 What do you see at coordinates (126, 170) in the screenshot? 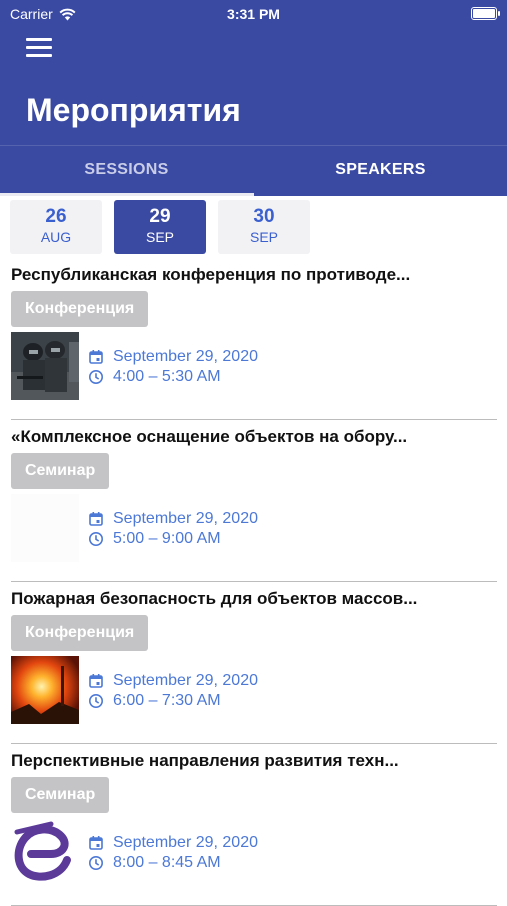
I see `tab-sessions: SESSIONS` at bounding box center [126, 170].